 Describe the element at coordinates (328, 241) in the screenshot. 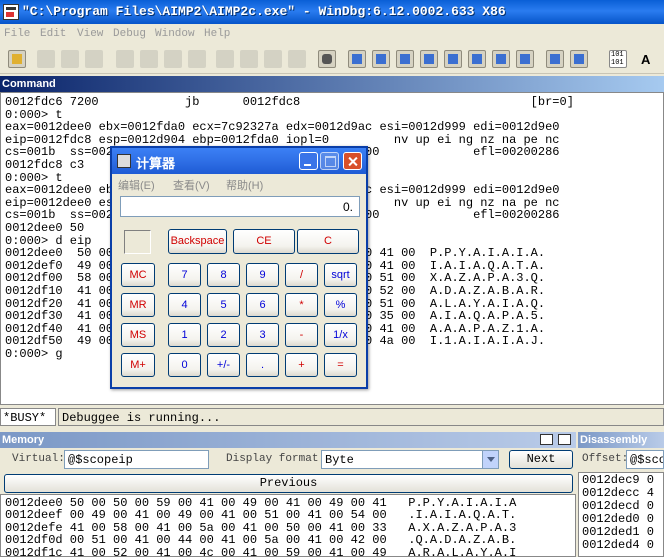

I see `clear-button: C` at that location.